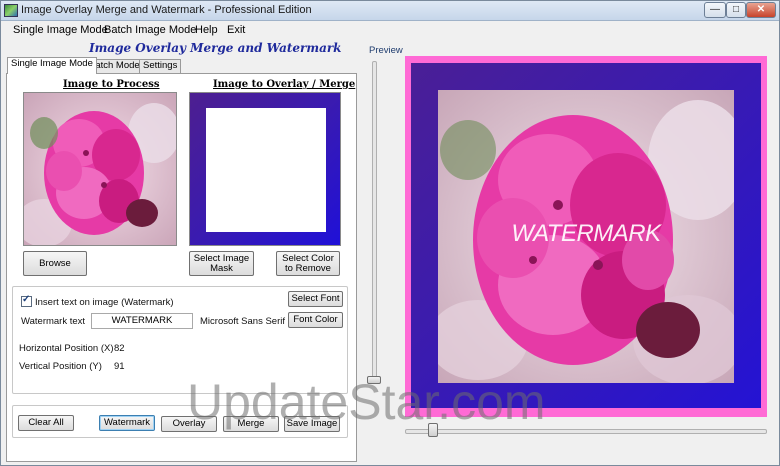 The width and height of the screenshot is (780, 466). What do you see at coordinates (104, 302) in the screenshot?
I see `insert-text-label: Insert text on image (Watermark)` at bounding box center [104, 302].